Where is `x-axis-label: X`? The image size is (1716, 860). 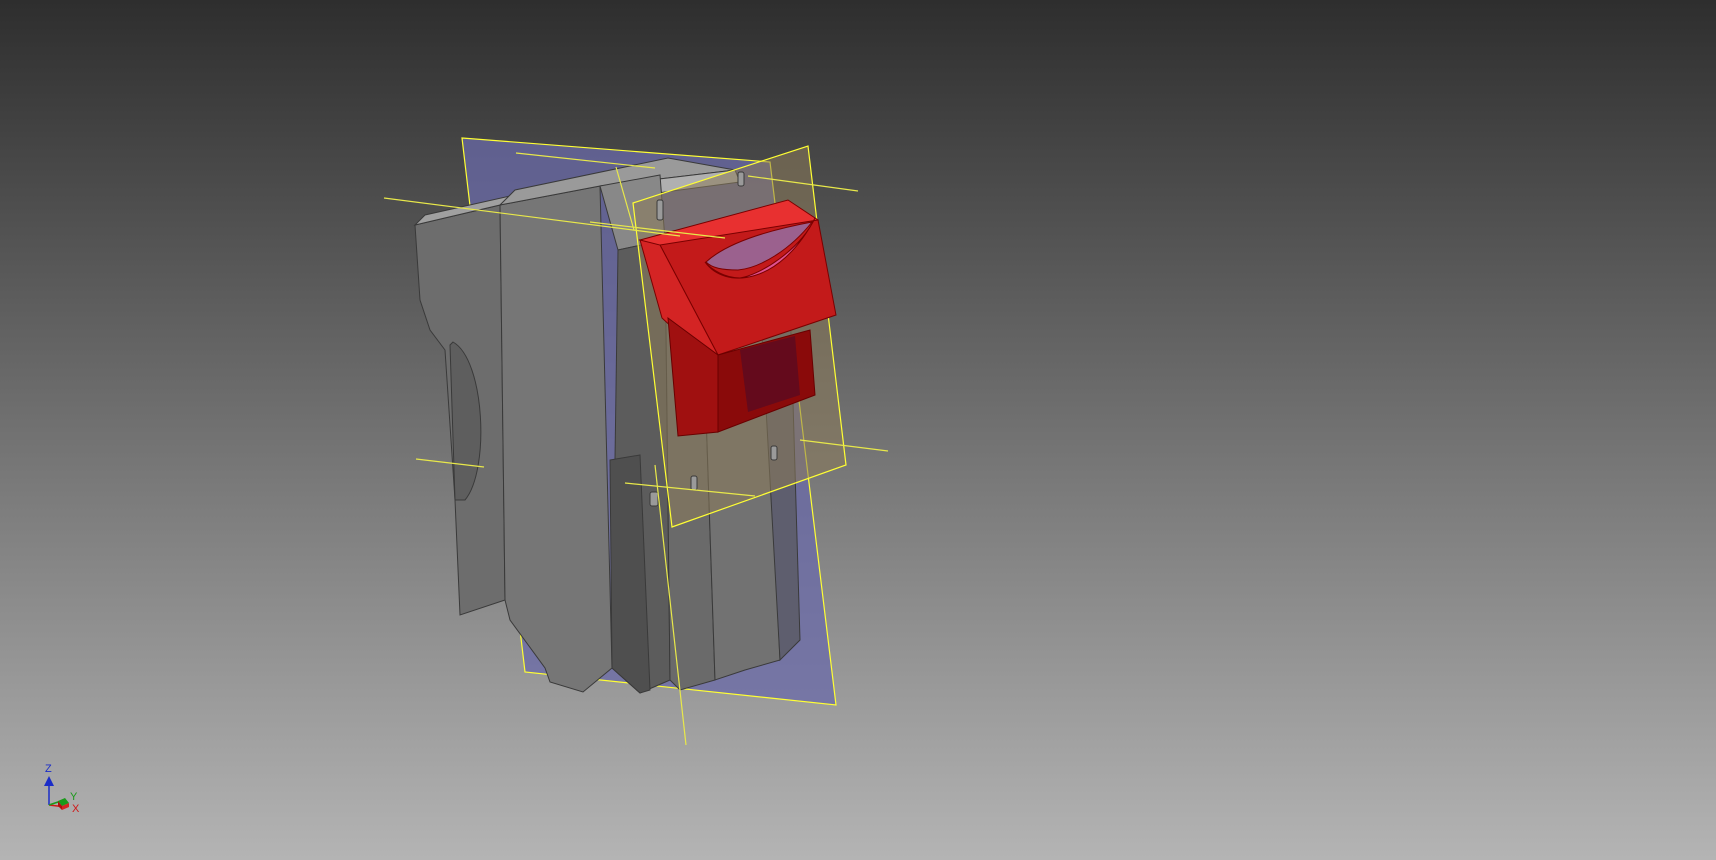 x-axis-label: X is located at coordinates (76, 809).